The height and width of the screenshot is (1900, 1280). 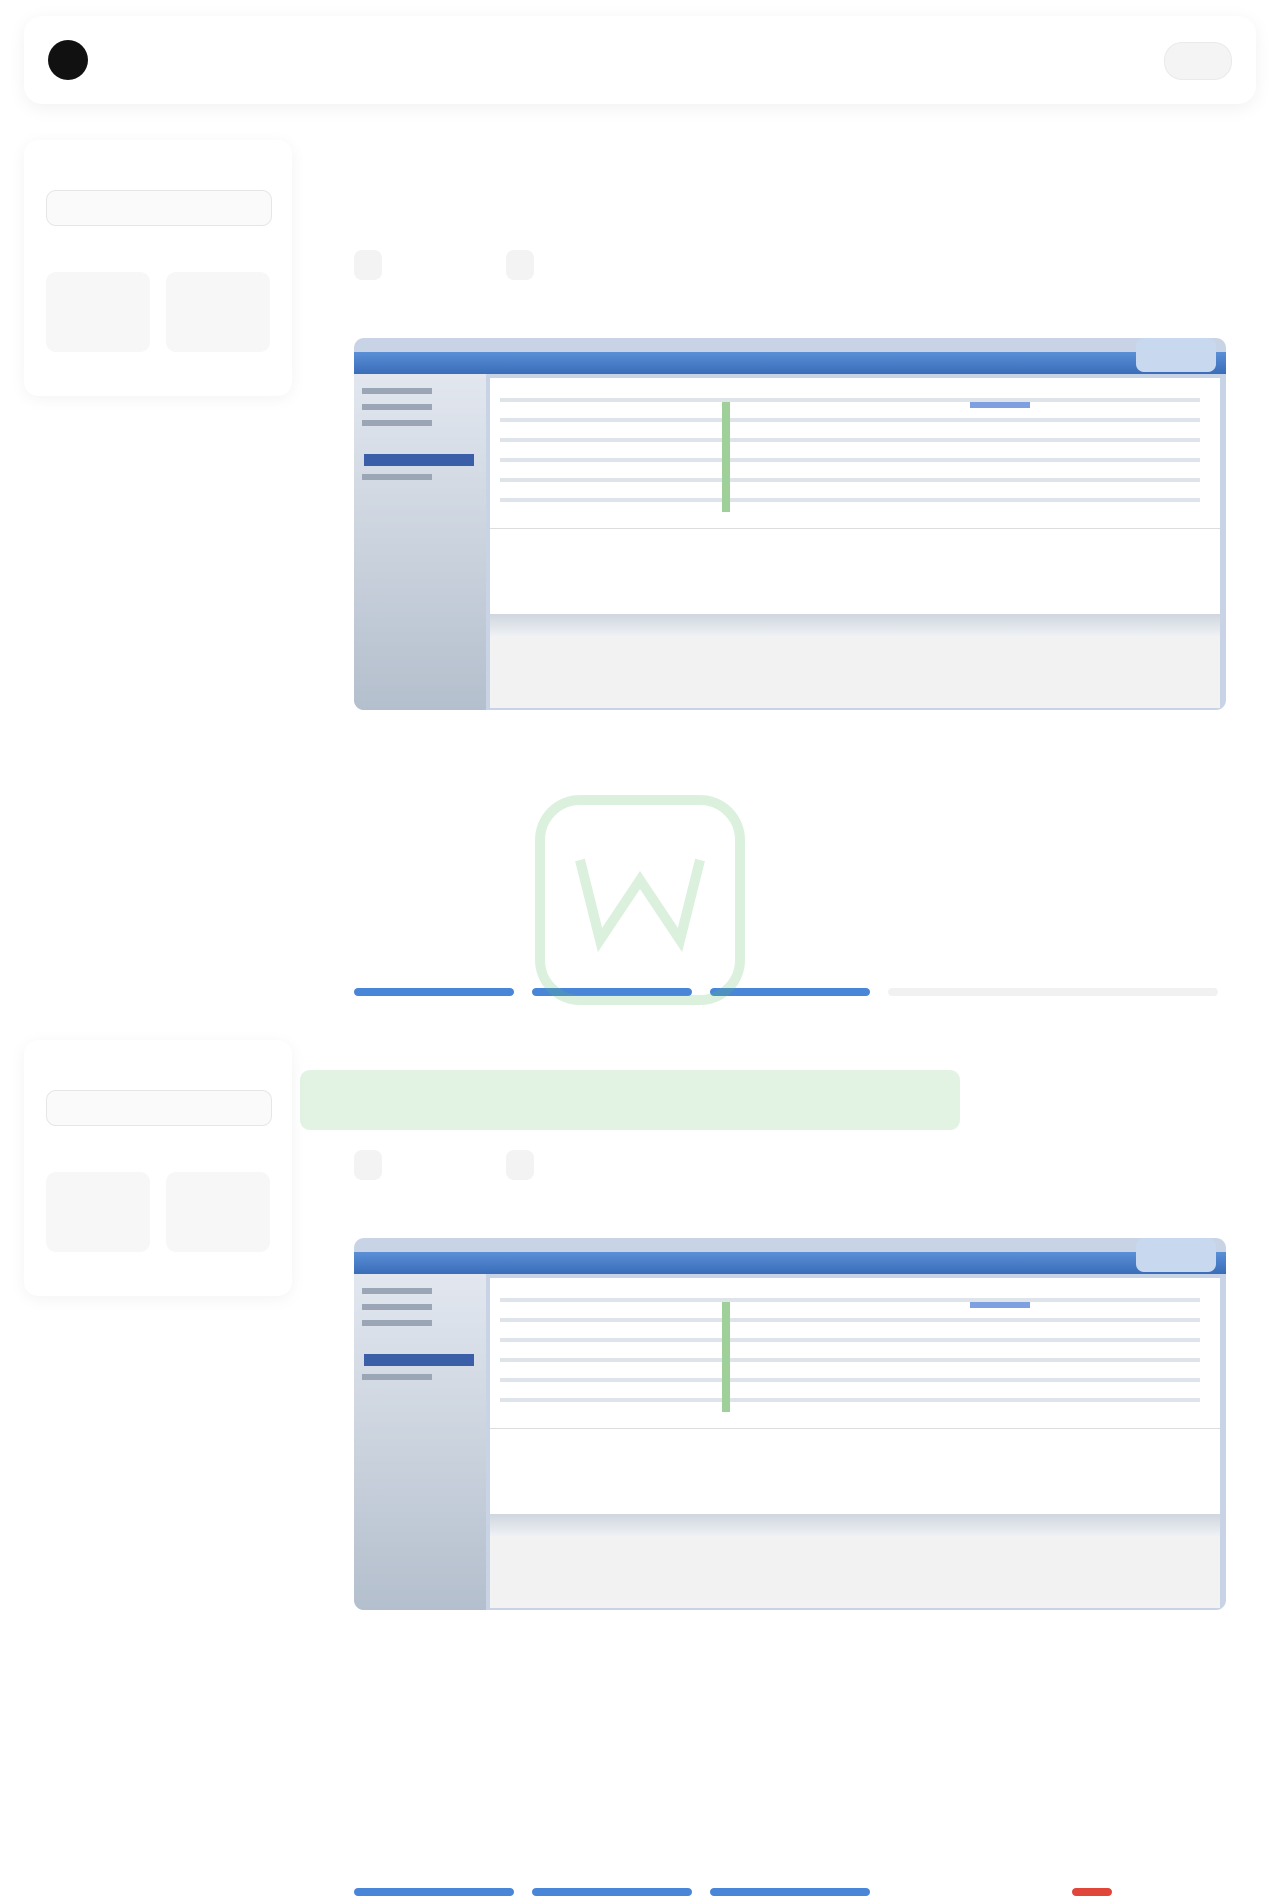 I want to click on logo-icon, so click(x=68, y=60).